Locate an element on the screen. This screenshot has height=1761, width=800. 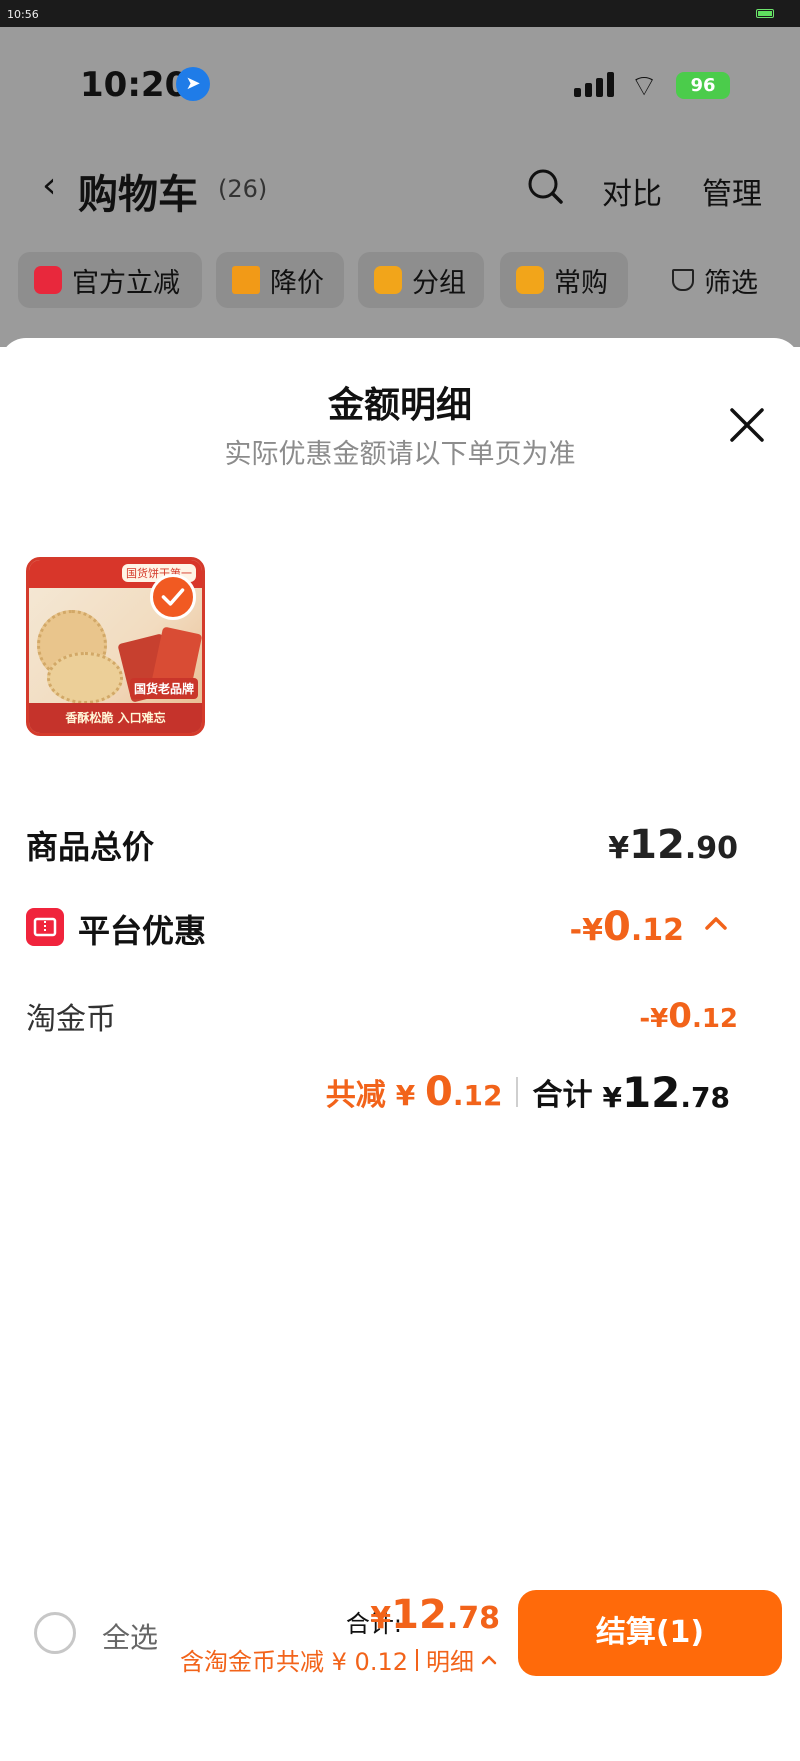
filter-screen: 筛选 is located at coordinates (721, 280).